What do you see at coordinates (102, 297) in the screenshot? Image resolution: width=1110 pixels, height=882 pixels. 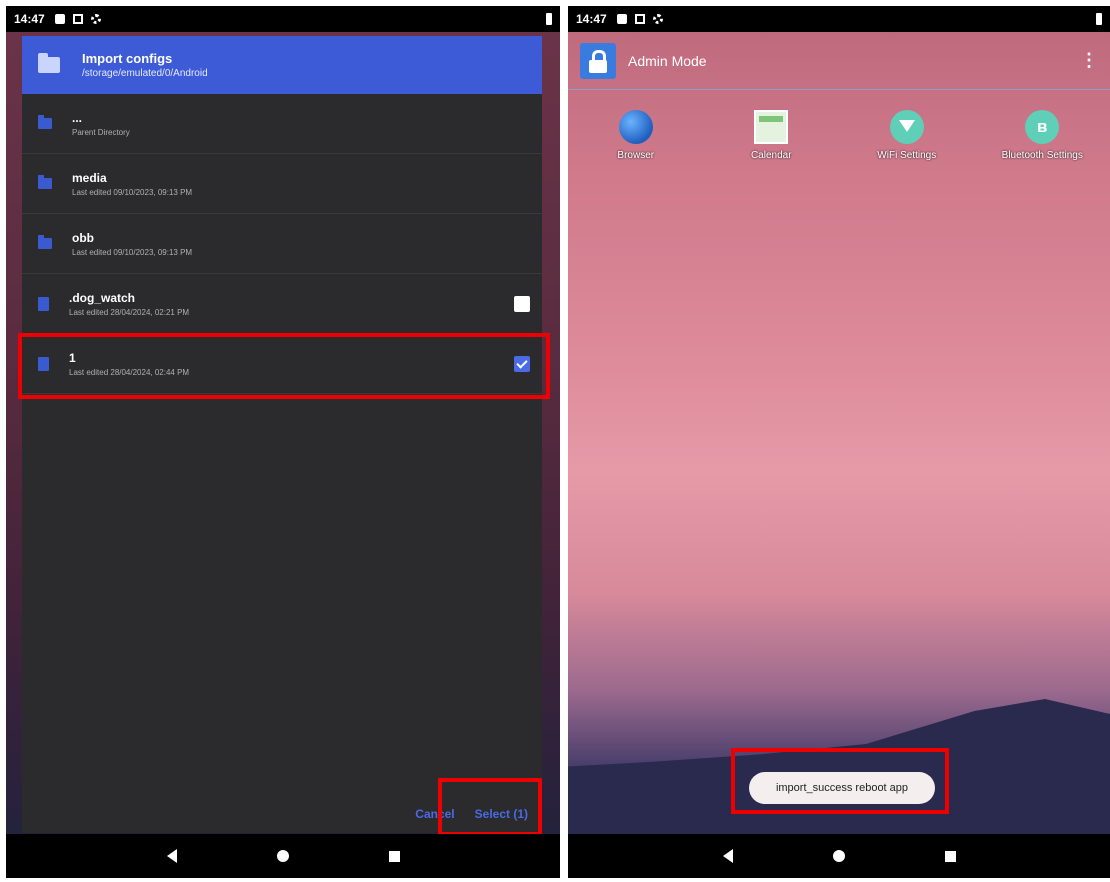 I see `row-name: .dog_watch` at bounding box center [102, 297].